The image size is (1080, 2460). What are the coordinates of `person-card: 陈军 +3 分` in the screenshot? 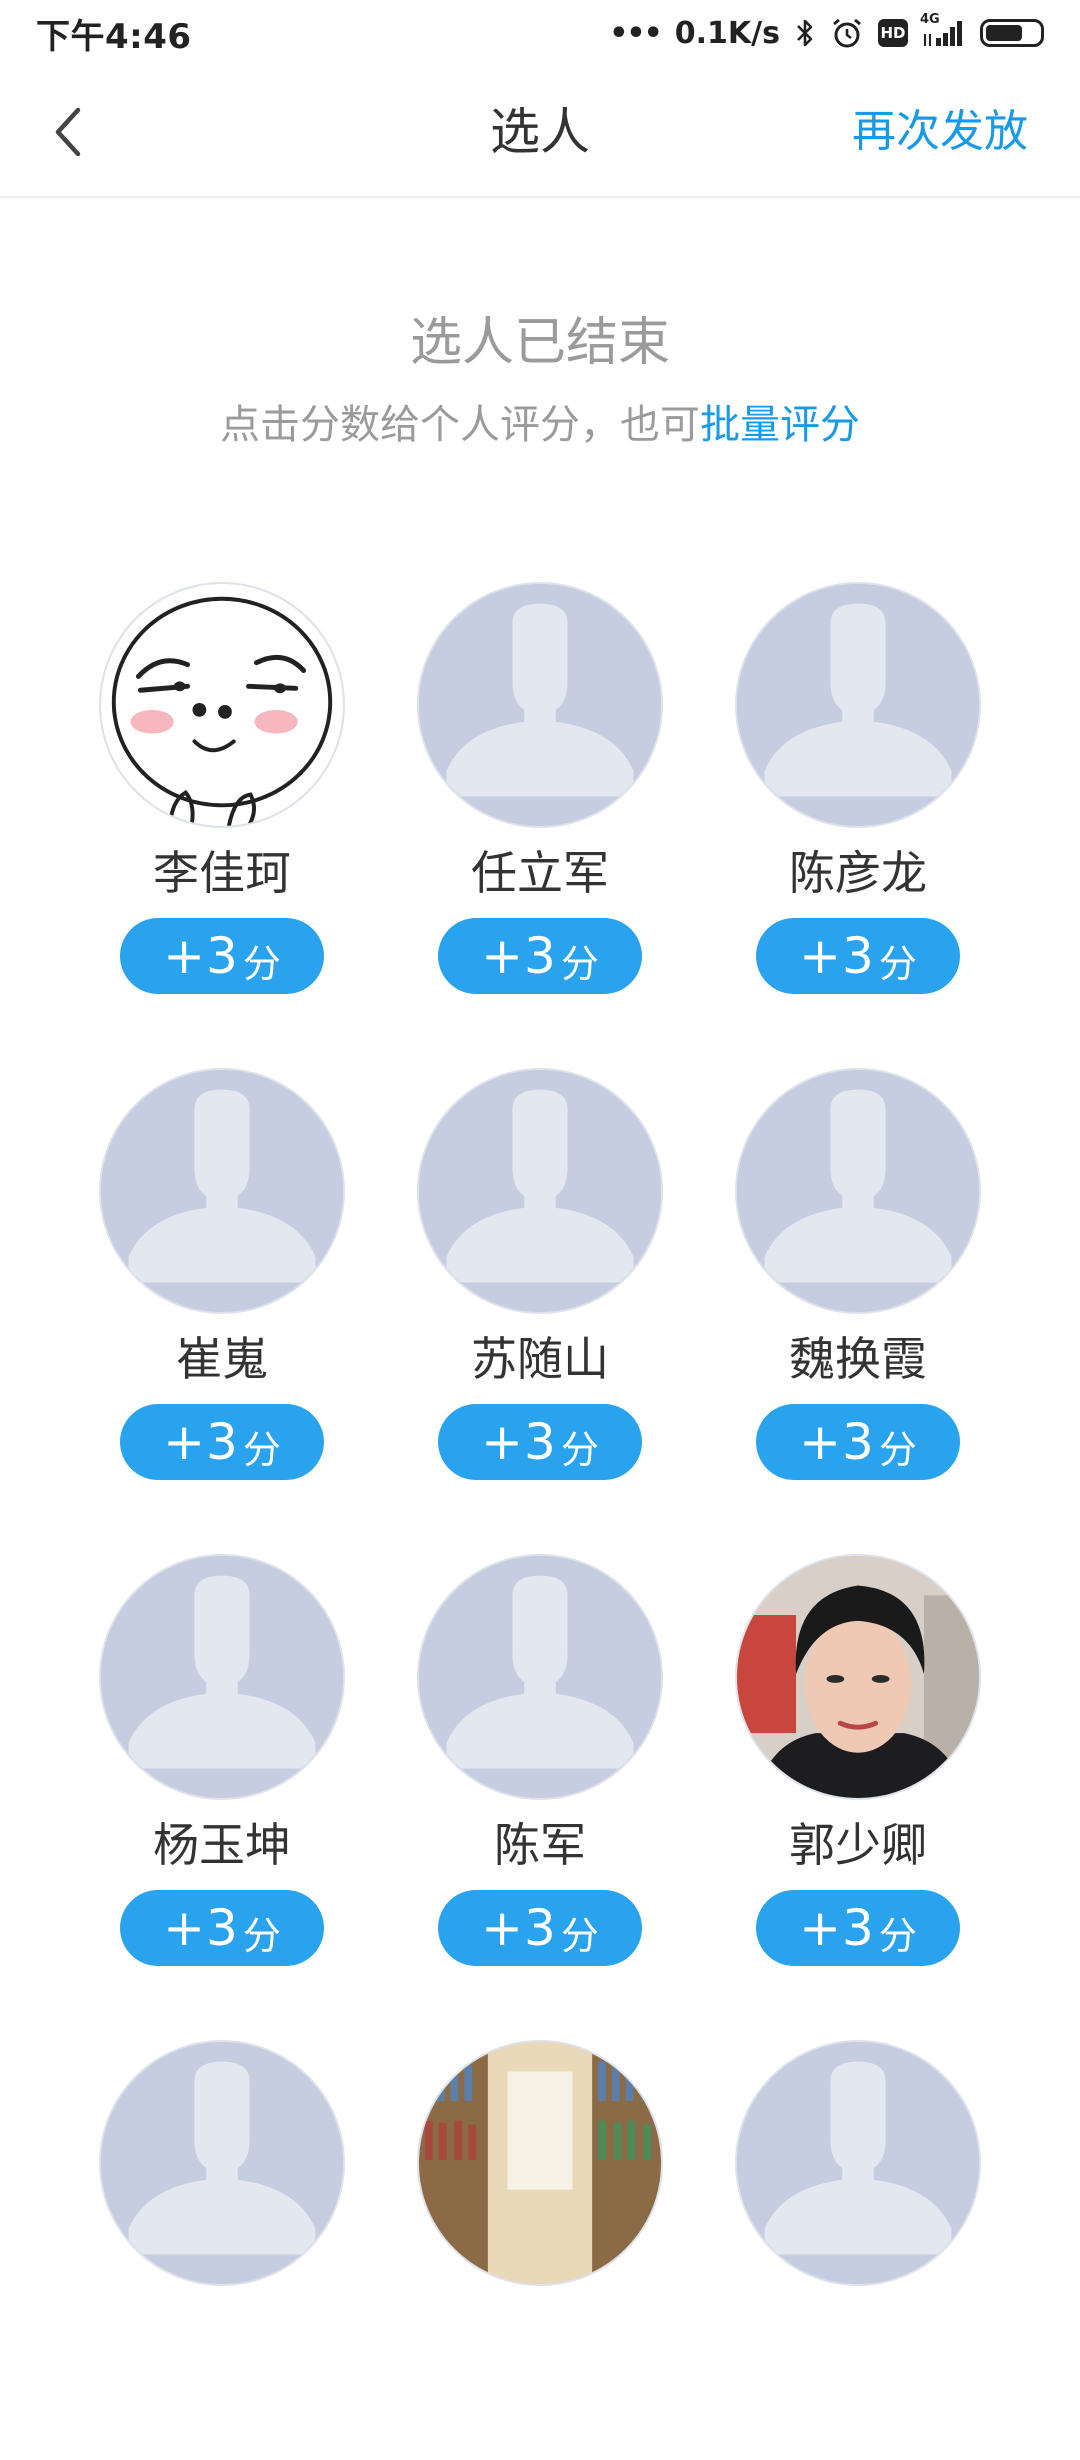 It's located at (540, 1764).